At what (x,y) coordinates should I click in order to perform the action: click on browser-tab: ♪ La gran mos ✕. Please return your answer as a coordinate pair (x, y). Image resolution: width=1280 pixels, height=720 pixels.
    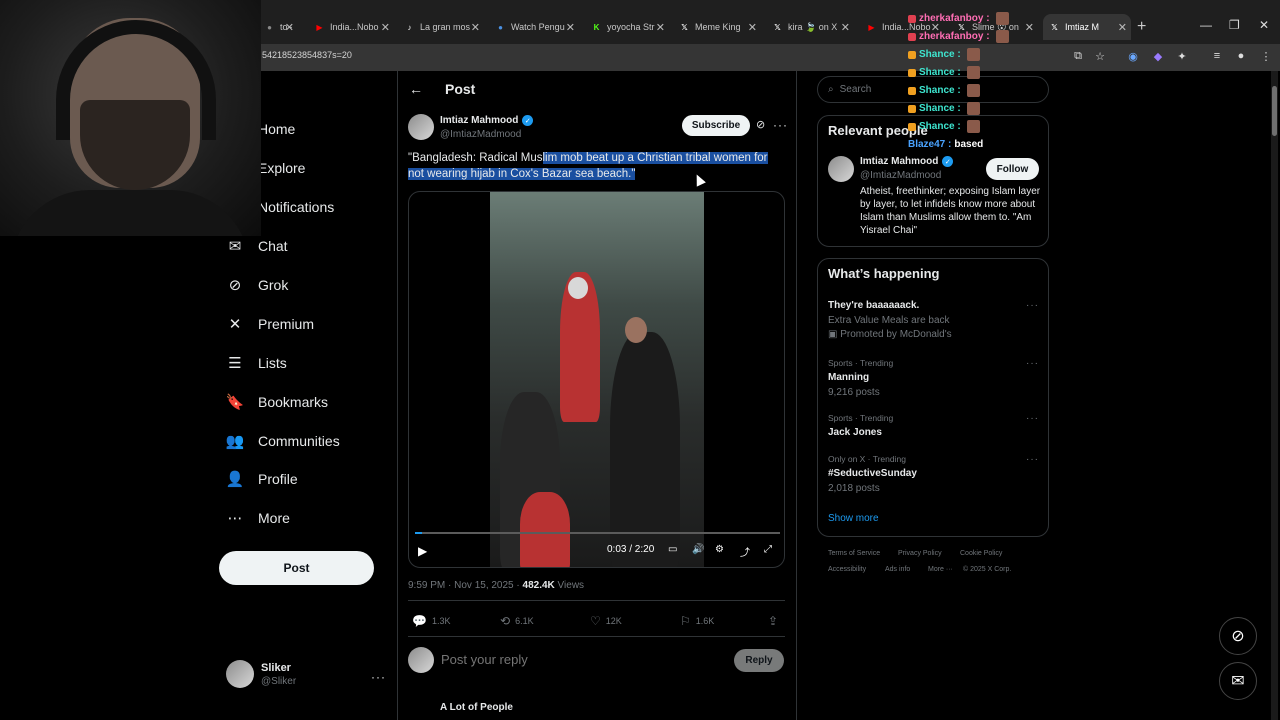
    Looking at the image, I should click on (441, 27).